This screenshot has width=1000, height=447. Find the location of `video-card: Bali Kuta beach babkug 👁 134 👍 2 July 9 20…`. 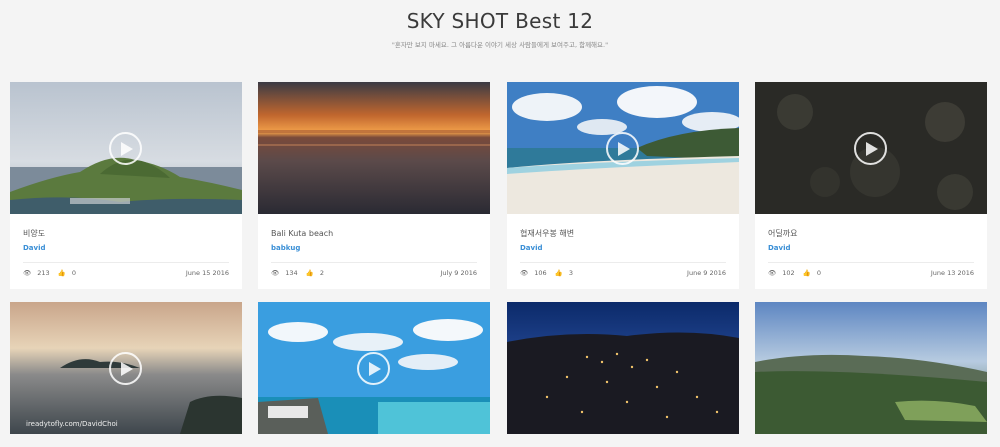

video-card: Bali Kuta beach babkug 👁 134 👍 2 July 9 20… is located at coordinates (374, 185).